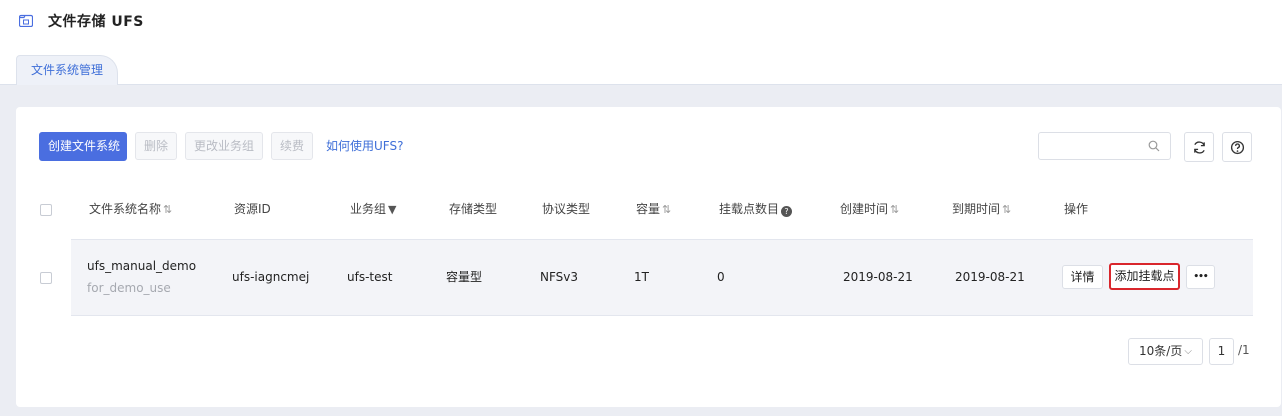  What do you see at coordinates (141, 266) in the screenshot?
I see `filesystem-name: ufs_manual_demo` at bounding box center [141, 266].